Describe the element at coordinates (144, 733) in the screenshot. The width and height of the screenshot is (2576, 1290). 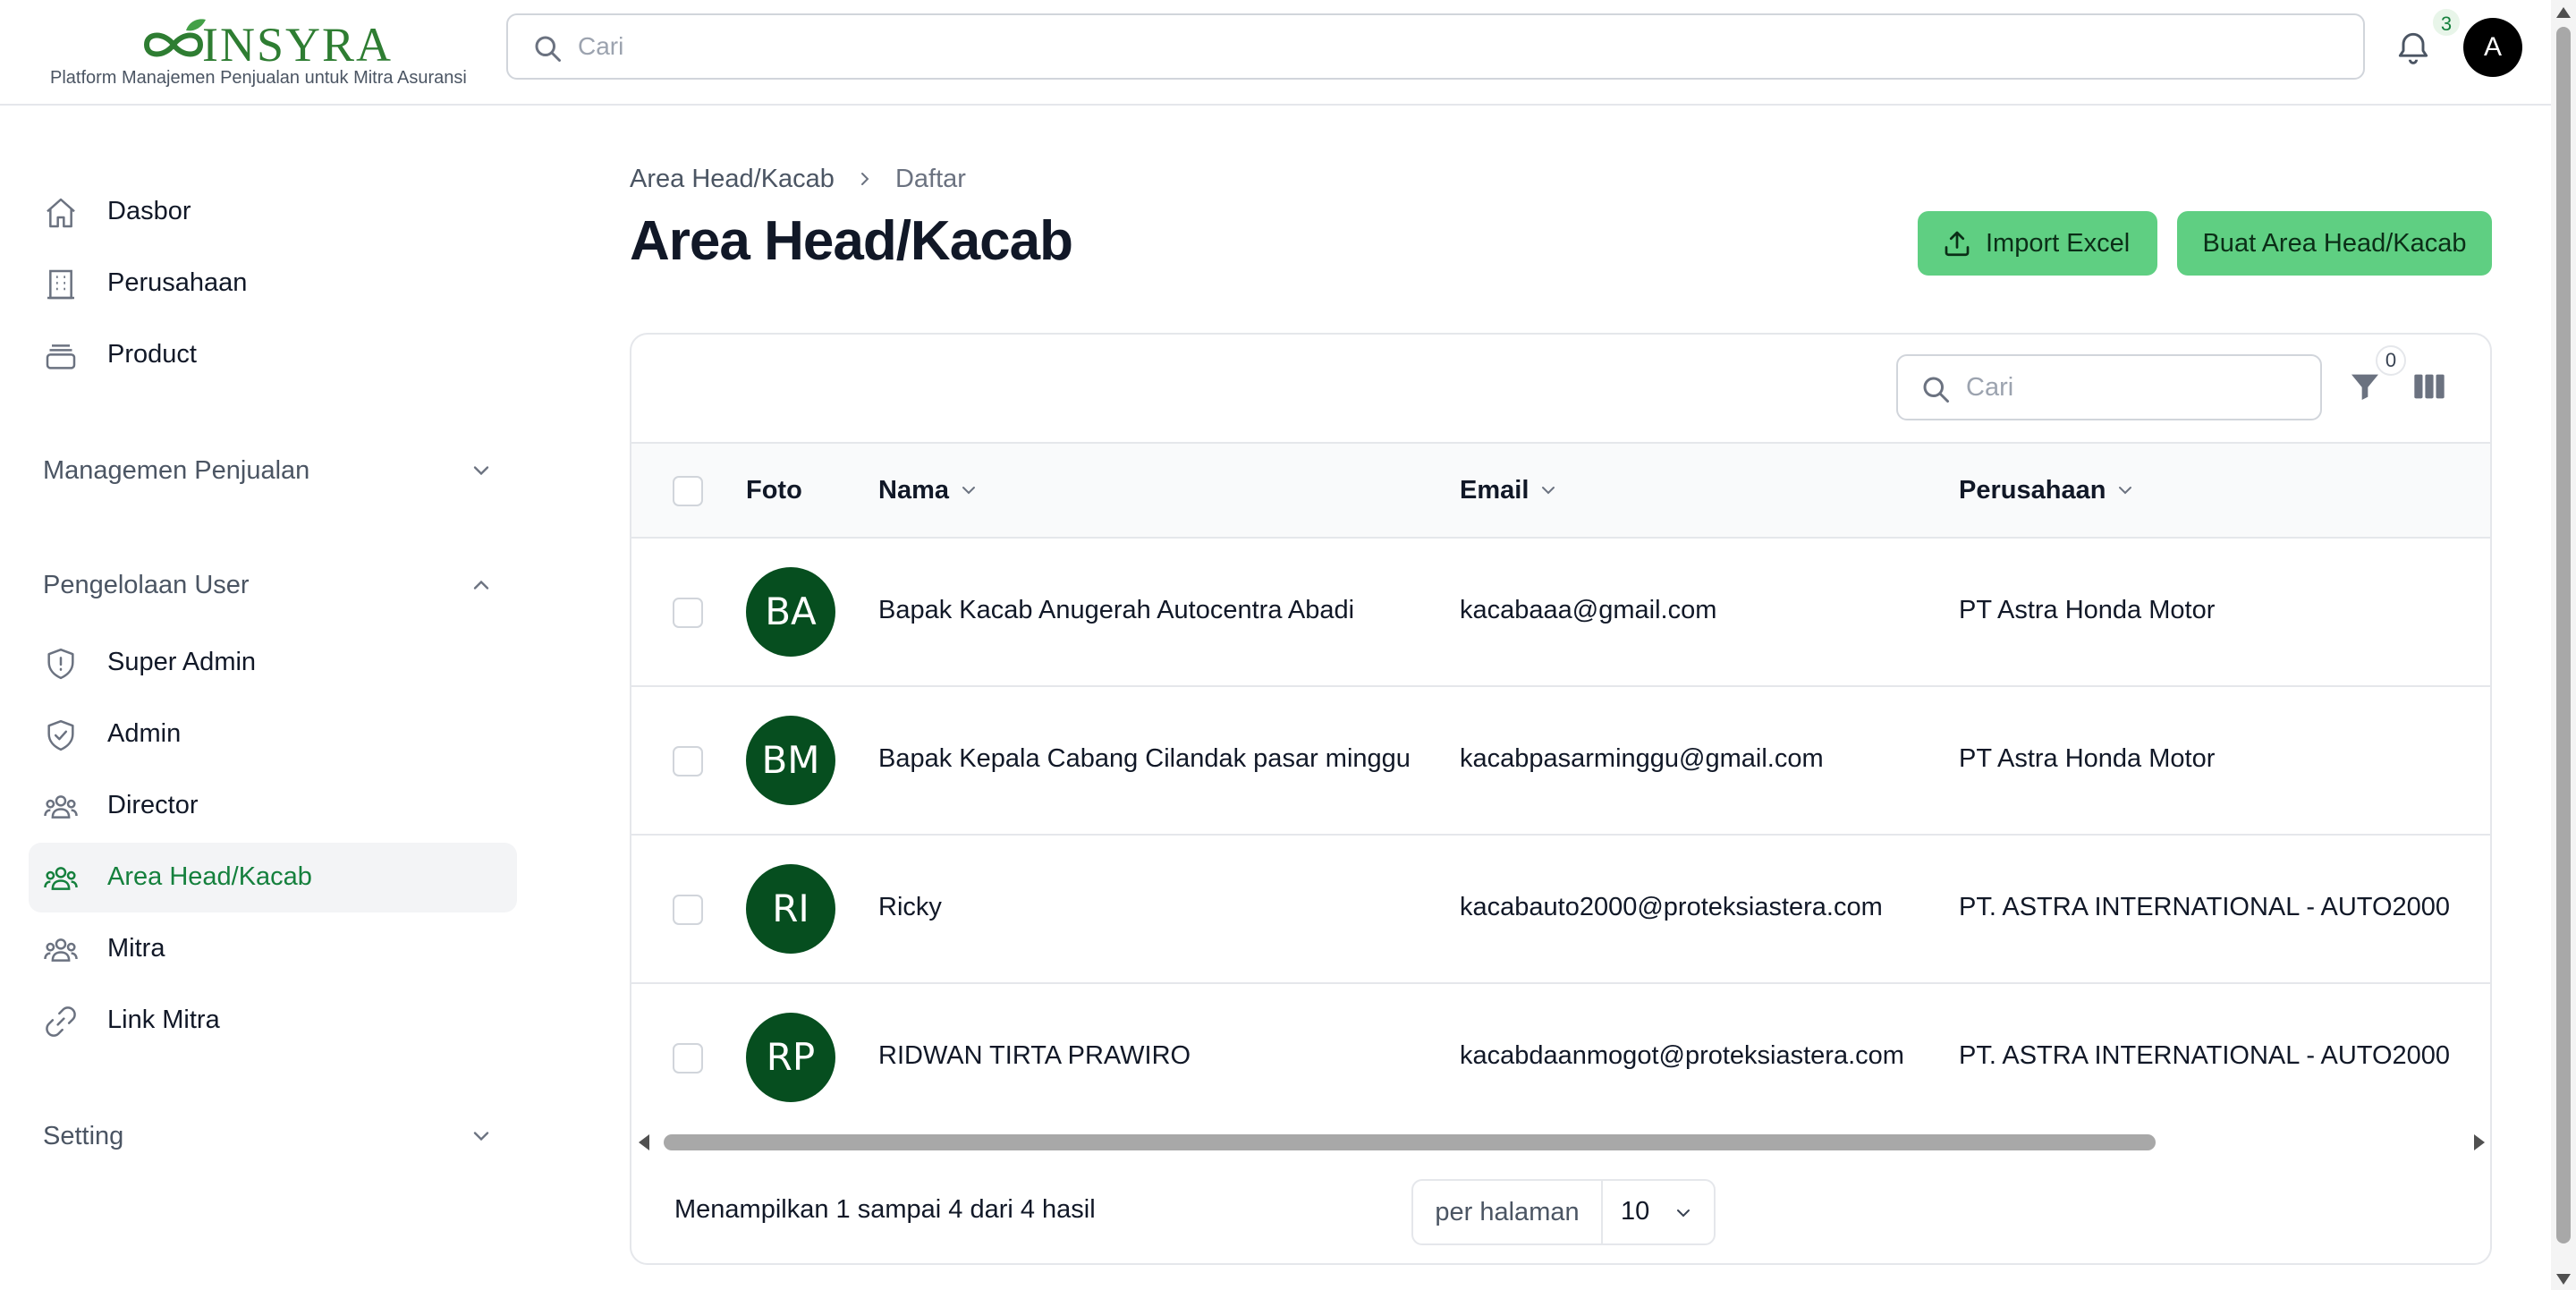
I see `sidebar-item-label: Admin` at that location.